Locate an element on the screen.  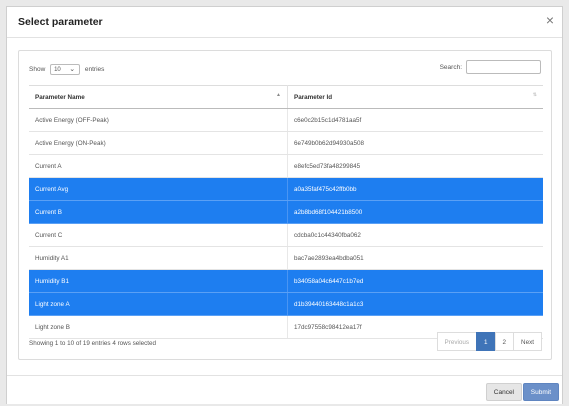
next-page-button: Next is located at coordinates (527, 341).